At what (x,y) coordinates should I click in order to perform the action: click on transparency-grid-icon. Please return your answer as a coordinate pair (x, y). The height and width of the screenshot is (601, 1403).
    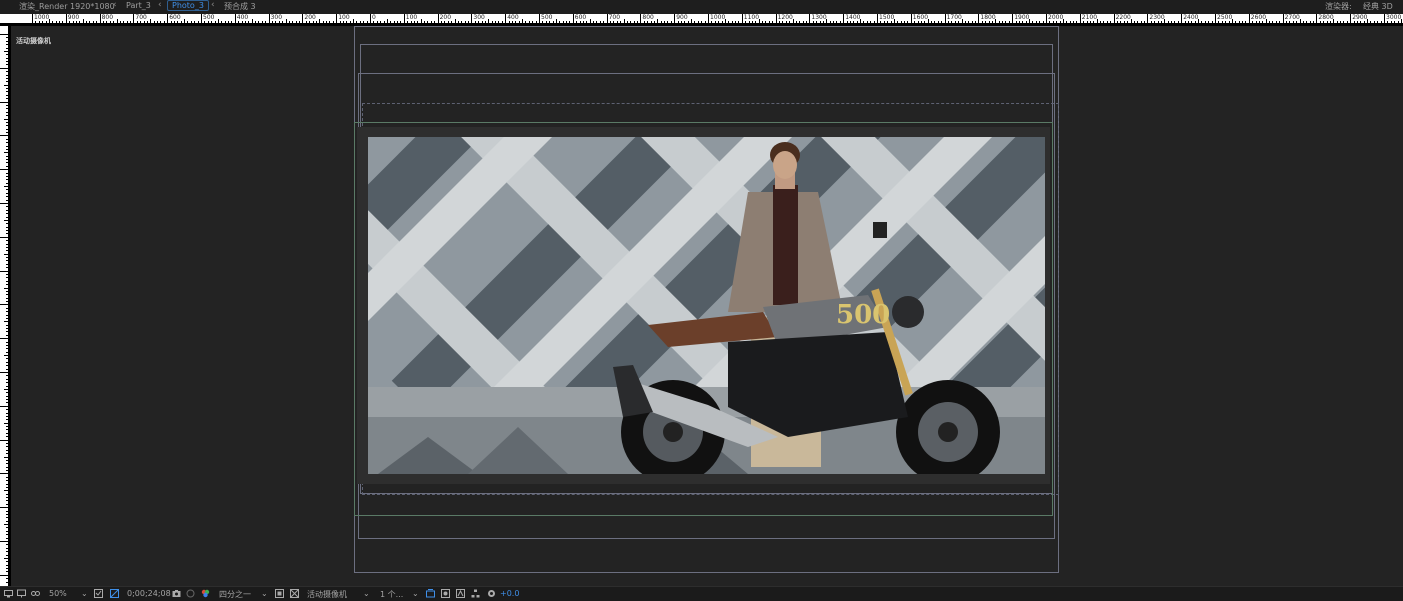
    Looking at the image, I should click on (114, 593).